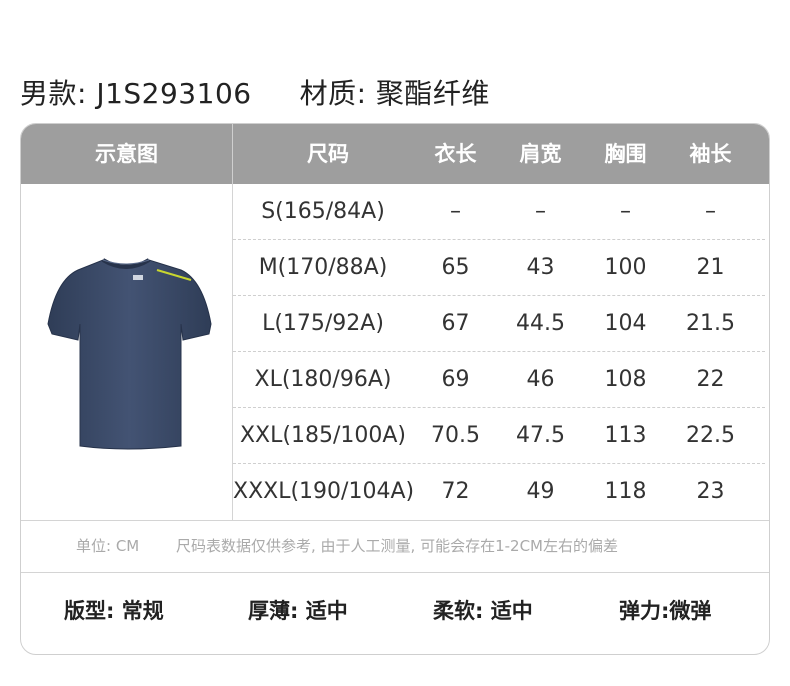 Image resolution: width=790 pixels, height=686 pixels. What do you see at coordinates (455, 154) in the screenshot?
I see `header-length: 衣长` at bounding box center [455, 154].